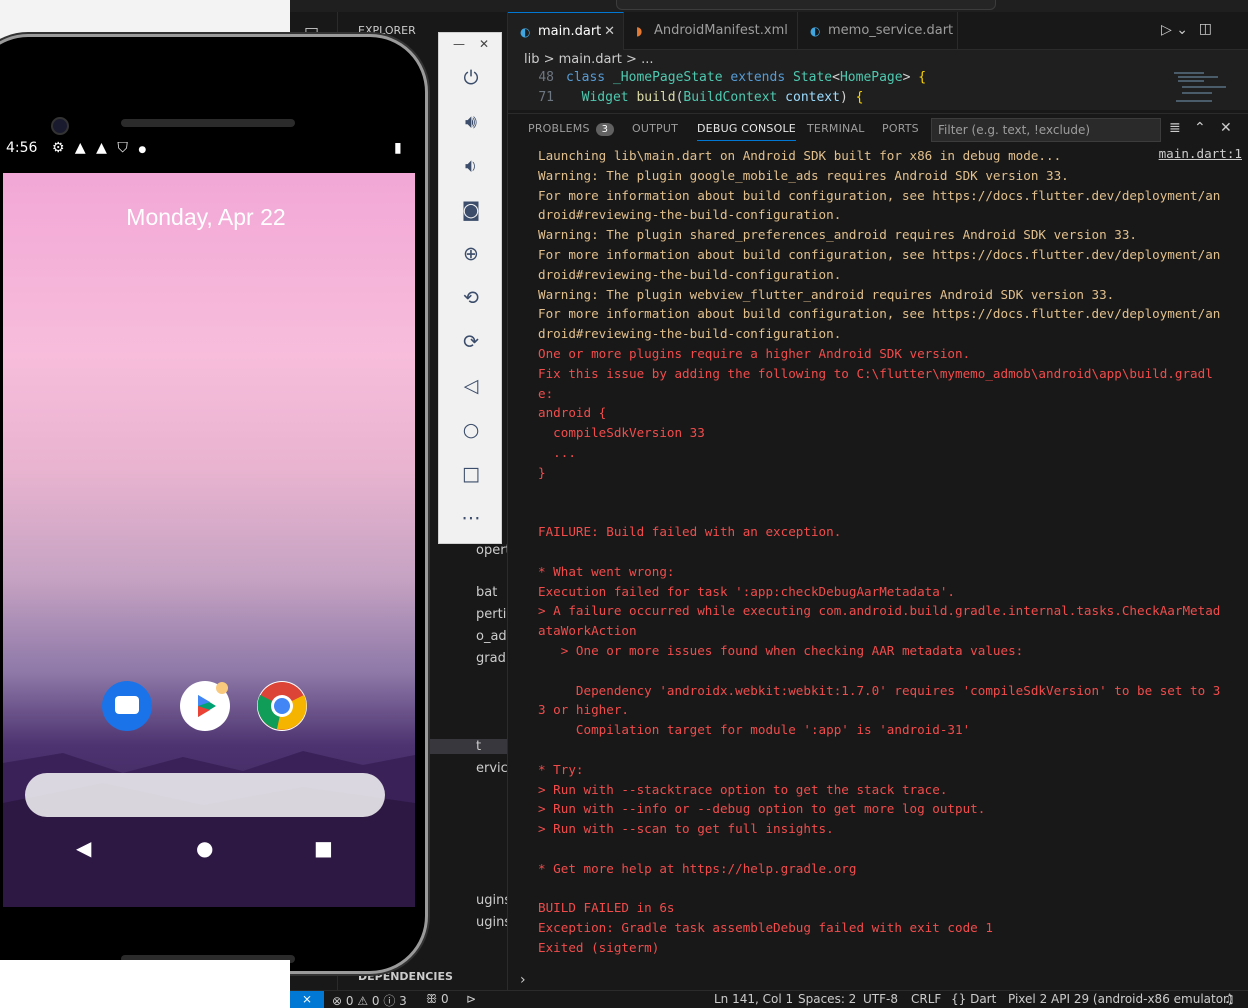 Image resolution: width=1248 pixels, height=1008 pixels. What do you see at coordinates (686, 829) in the screenshot?
I see `console-line: > Run with --scan to get full insights.` at bounding box center [686, 829].